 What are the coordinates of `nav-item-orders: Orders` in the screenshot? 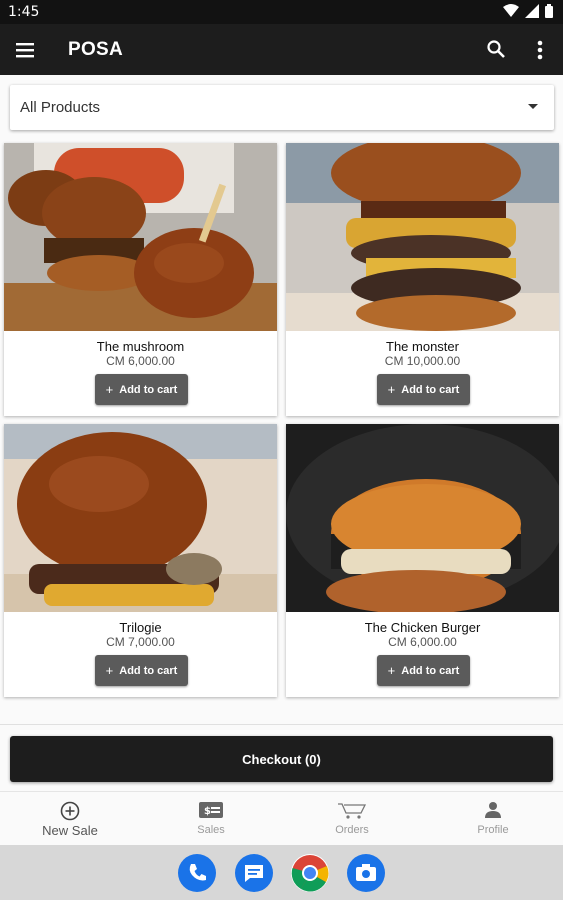 It's located at (352, 819).